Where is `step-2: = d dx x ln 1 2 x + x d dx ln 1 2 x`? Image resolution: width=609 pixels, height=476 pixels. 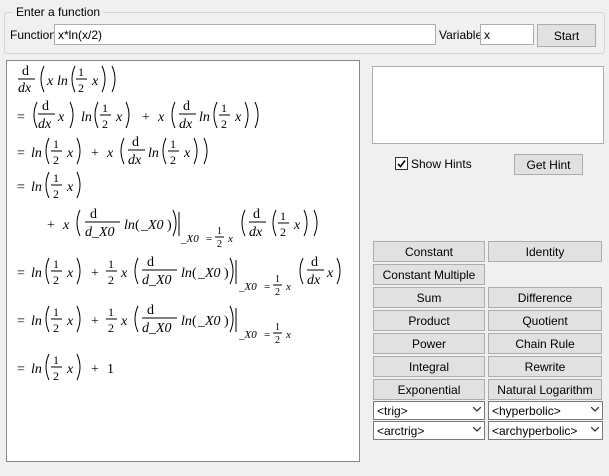
step-2: = d dx x ln 1 2 x + x d dx ln 1 2 x is located at coordinates (138, 115).